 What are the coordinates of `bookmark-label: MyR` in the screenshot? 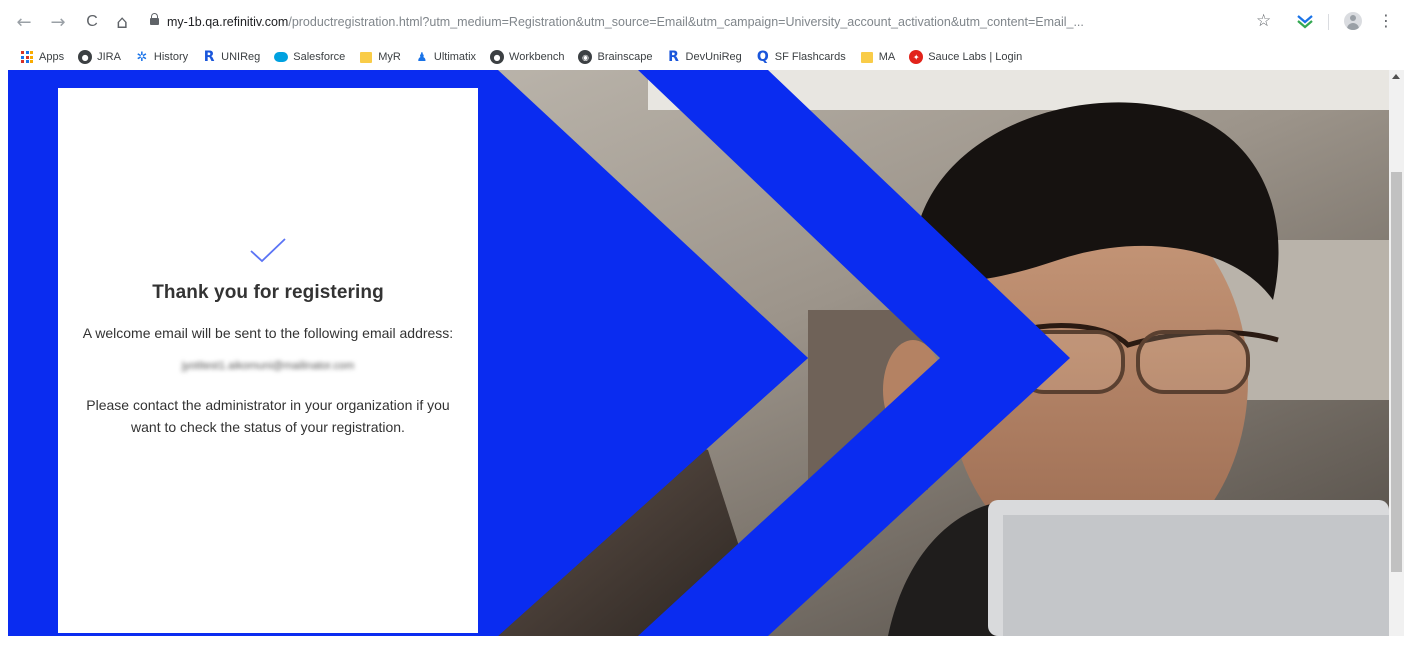 It's located at (389, 57).